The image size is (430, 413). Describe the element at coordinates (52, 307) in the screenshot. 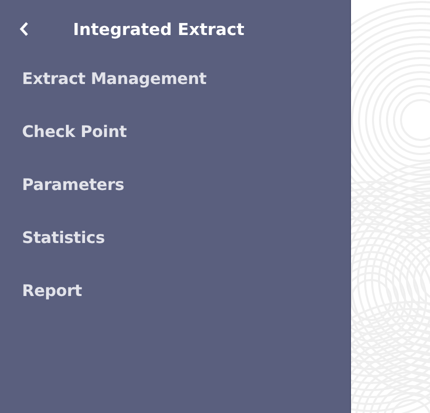

I see `menu-item: Report` at that location.